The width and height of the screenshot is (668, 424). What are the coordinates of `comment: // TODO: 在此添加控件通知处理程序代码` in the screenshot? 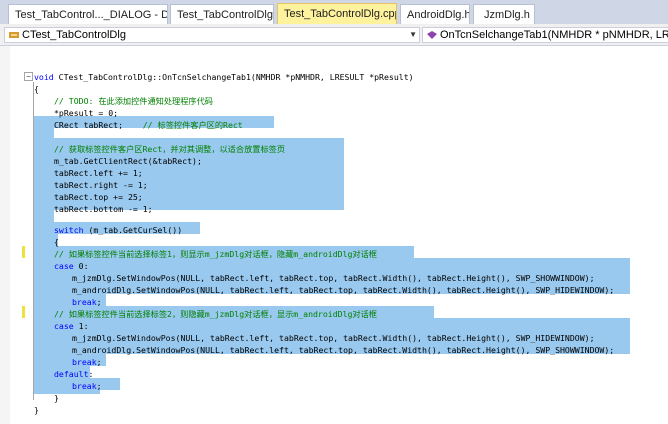 It's located at (133, 101).